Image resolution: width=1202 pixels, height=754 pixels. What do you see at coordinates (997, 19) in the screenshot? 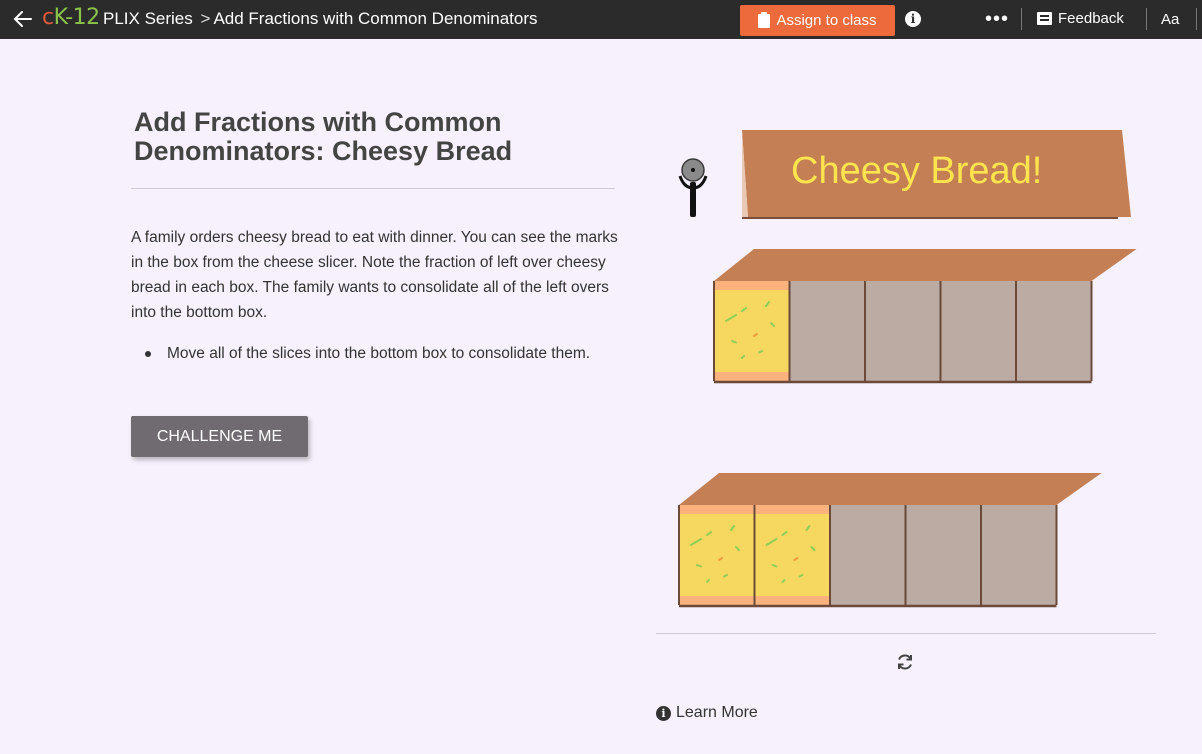
I see `more-options-button: •••` at bounding box center [997, 19].